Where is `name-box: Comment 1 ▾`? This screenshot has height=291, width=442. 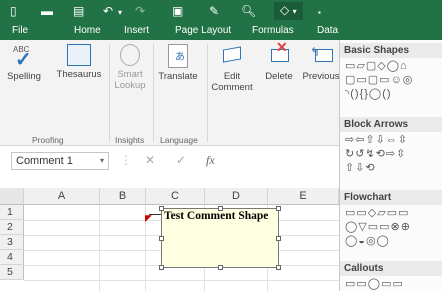
name-box: Comment 1 ▾ is located at coordinates (60, 161).